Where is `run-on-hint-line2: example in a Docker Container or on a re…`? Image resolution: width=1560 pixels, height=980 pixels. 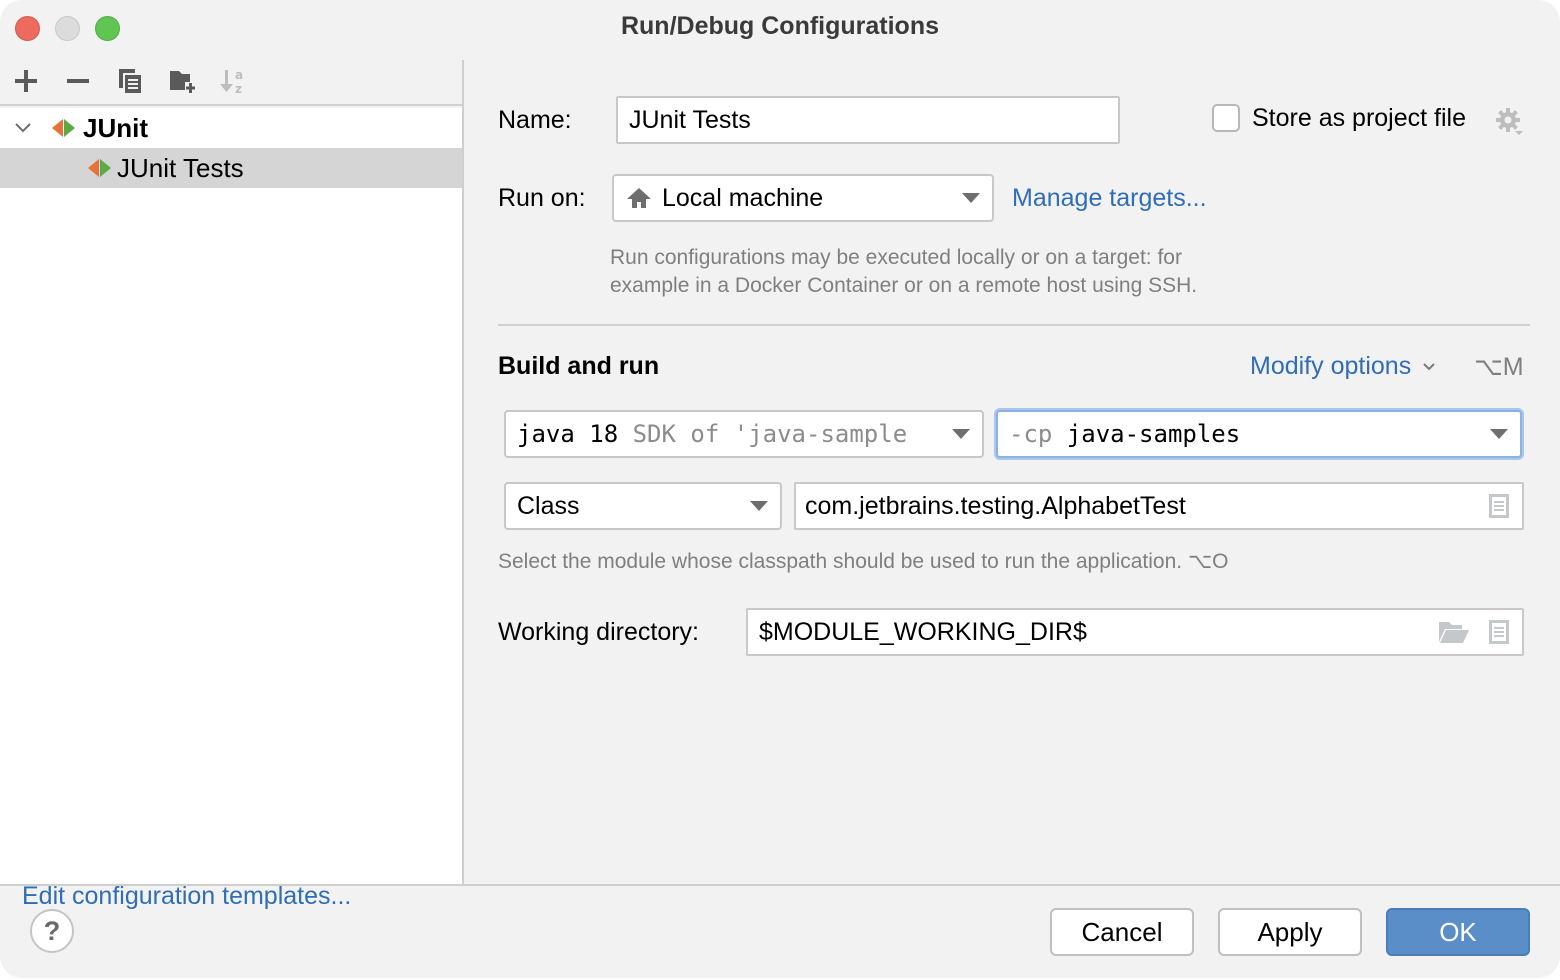
run-on-hint-line2: example in a Docker Container or on a re… is located at coordinates (904, 285).